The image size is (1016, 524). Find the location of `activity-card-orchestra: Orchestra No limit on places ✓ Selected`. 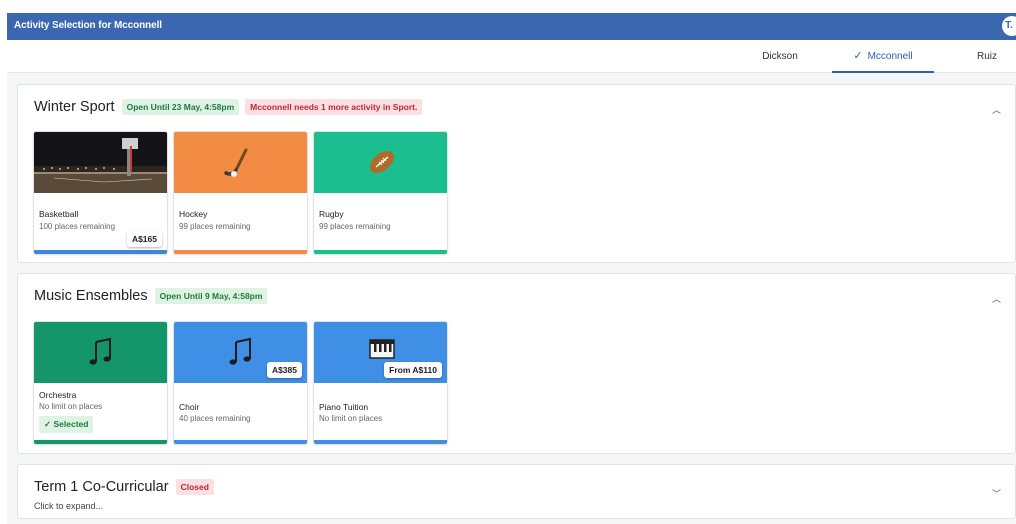

activity-card-orchestra: Orchestra No limit on places ✓ Selected is located at coordinates (100, 383).